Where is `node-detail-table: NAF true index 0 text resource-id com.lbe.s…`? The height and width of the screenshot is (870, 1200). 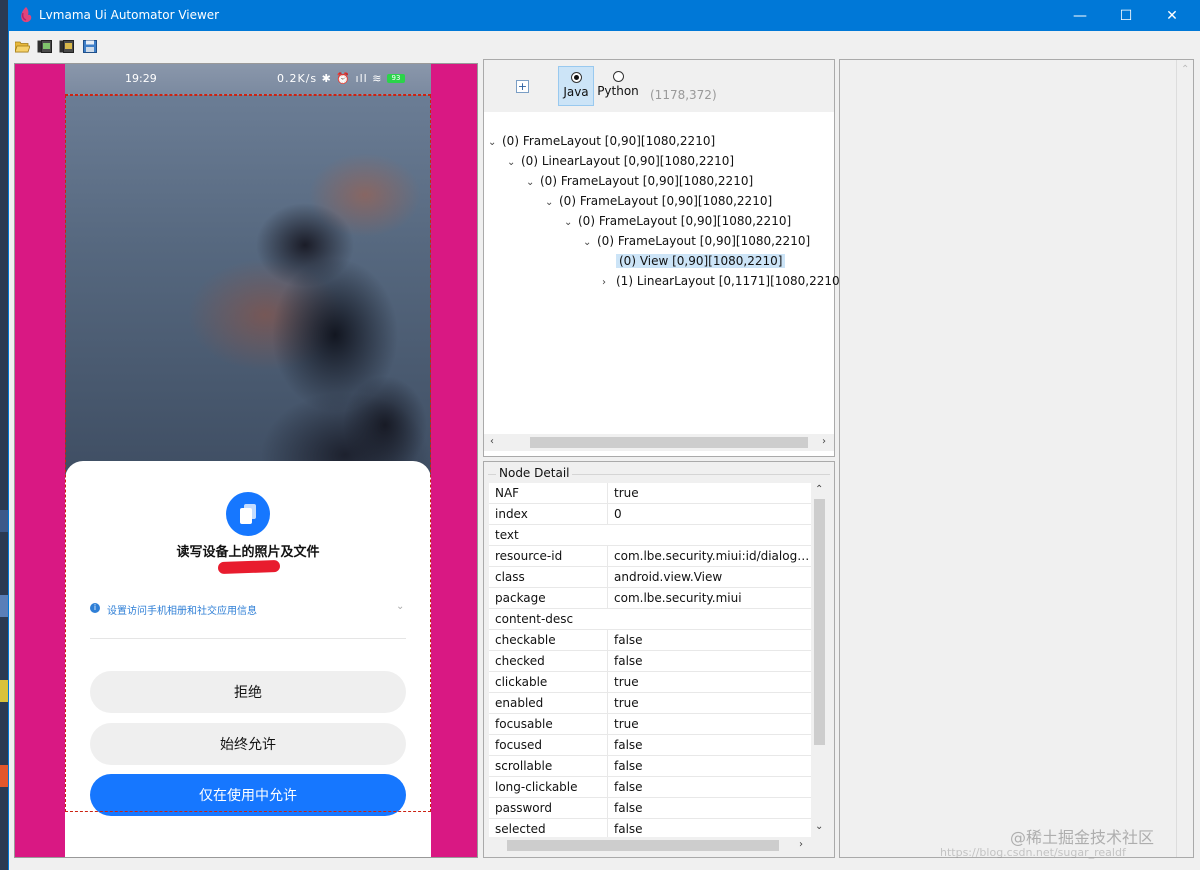
node-detail-table: NAF true index 0 text resource-id com.lbe.s… is located at coordinates (650, 660).